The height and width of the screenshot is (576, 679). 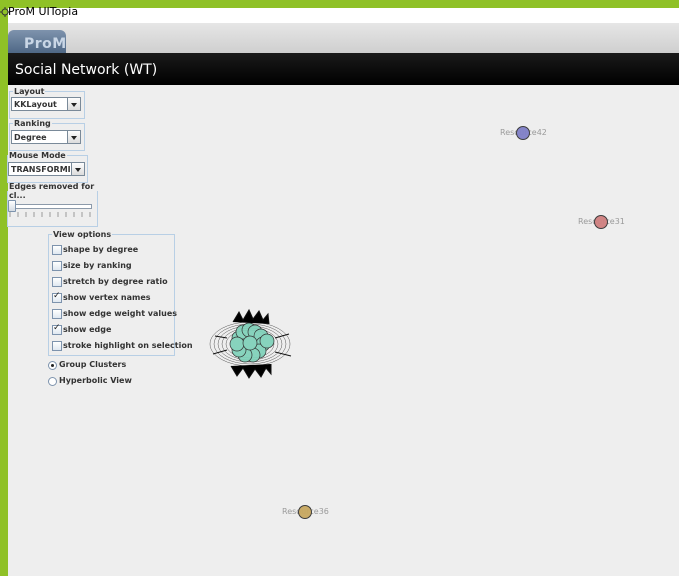 I want to click on view-title: Social Network (WT), so click(x=86, y=70).